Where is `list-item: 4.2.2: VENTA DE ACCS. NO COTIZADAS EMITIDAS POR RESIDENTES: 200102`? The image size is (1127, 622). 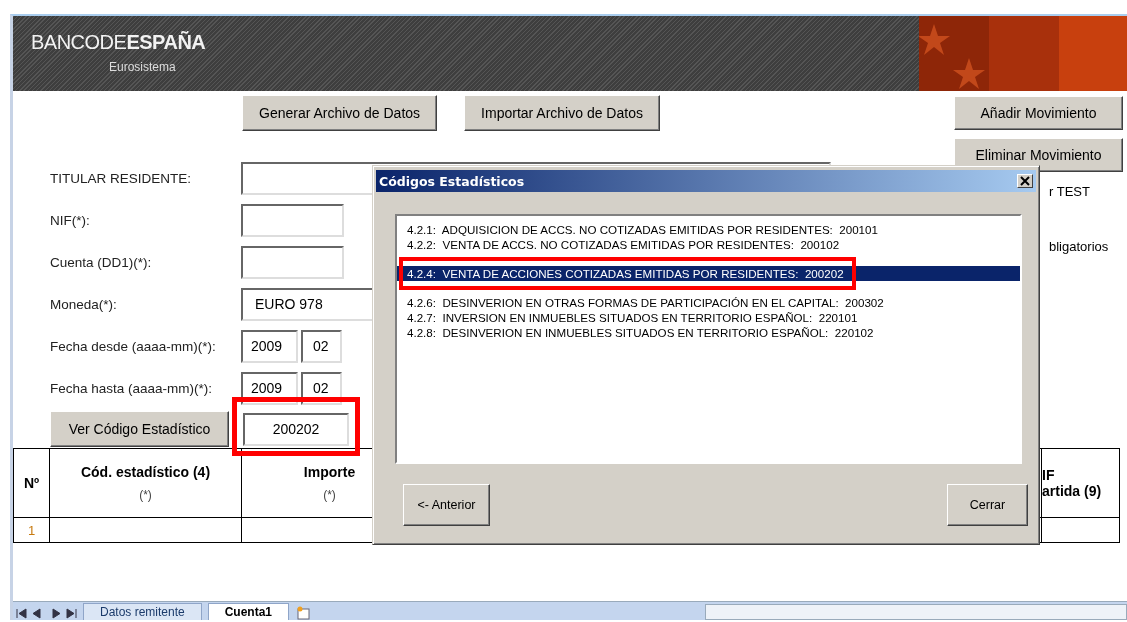
list-item: 4.2.2: VENTA DE ACCS. NO COTIZADAS EMITIDAS POR RESIDENTES: 200102 is located at coordinates (708, 244).